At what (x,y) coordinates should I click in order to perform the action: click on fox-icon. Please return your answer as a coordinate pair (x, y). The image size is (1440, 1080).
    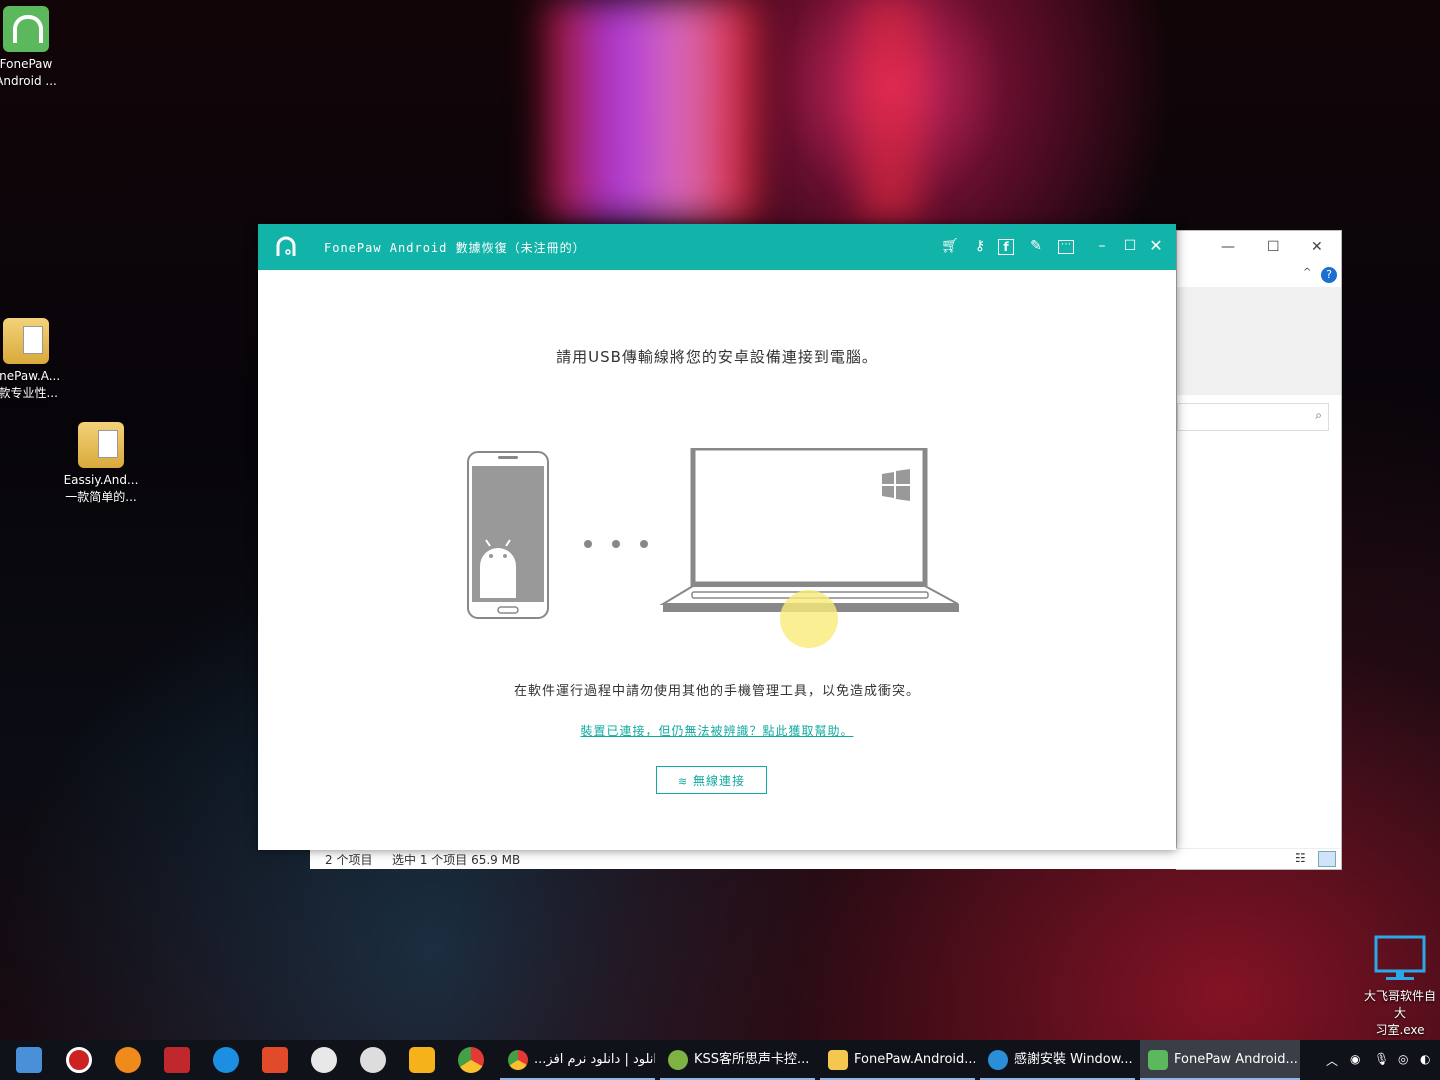
    Looking at the image, I should click on (373, 1060).